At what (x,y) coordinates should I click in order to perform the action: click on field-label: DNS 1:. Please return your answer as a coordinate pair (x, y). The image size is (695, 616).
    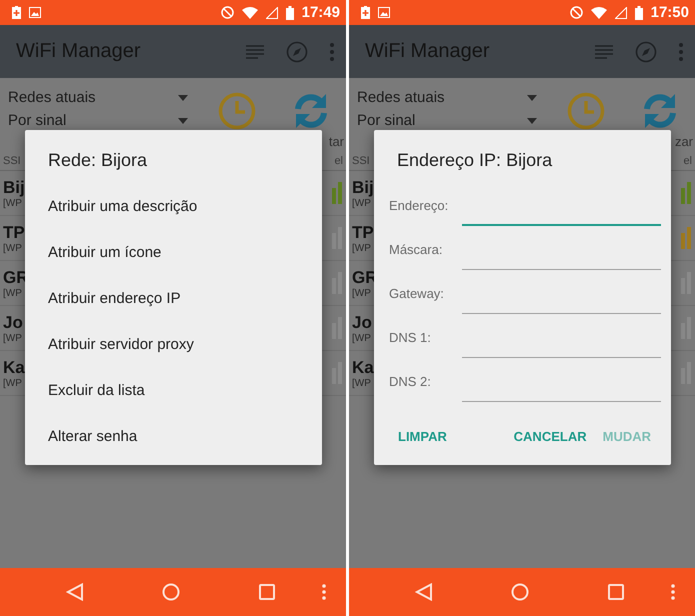
    Looking at the image, I should click on (410, 337).